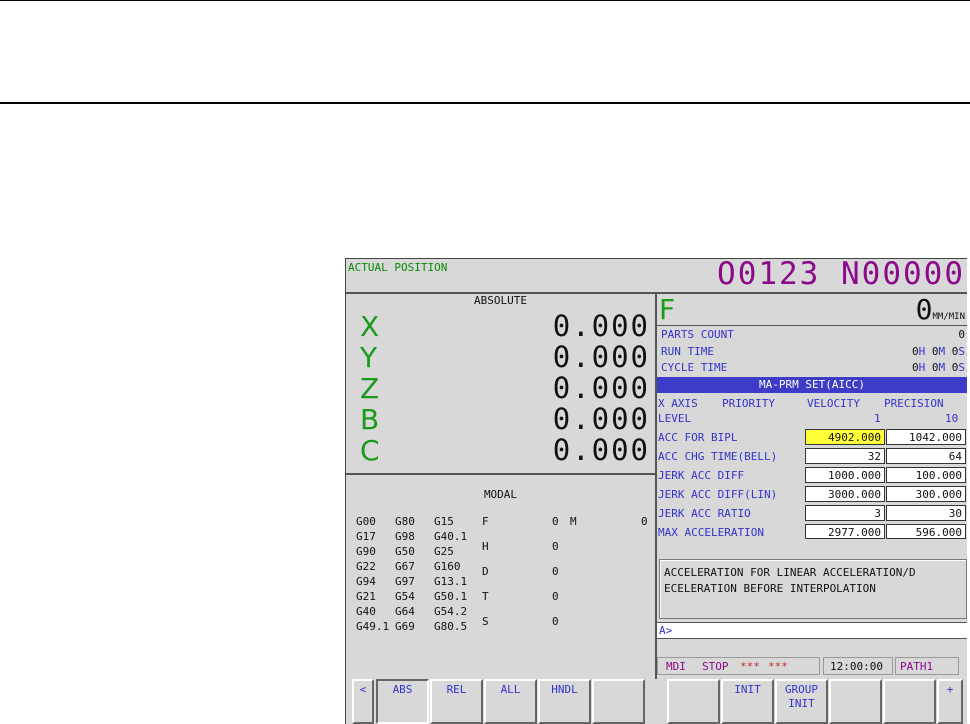 The image size is (970, 724). What do you see at coordinates (505, 388) in the screenshot?
I see `axis-row-z: Z 0.000` at bounding box center [505, 388].